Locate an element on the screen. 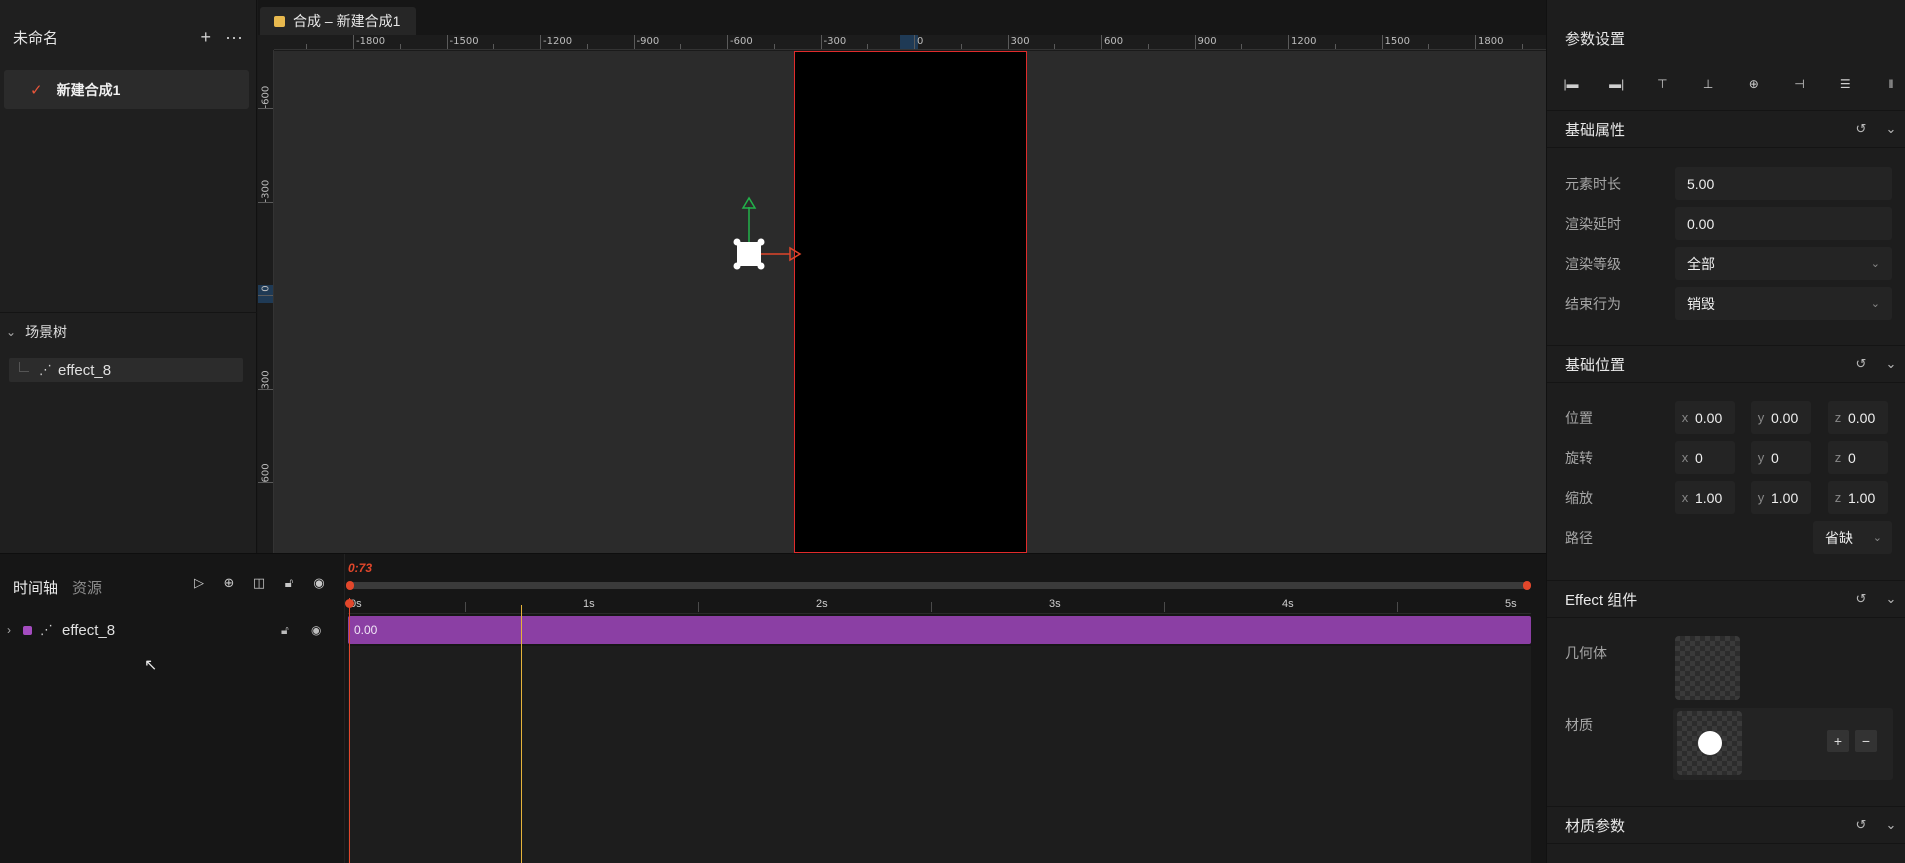 The width and height of the screenshot is (1905, 863). more-icon: ··· is located at coordinates (234, 37).